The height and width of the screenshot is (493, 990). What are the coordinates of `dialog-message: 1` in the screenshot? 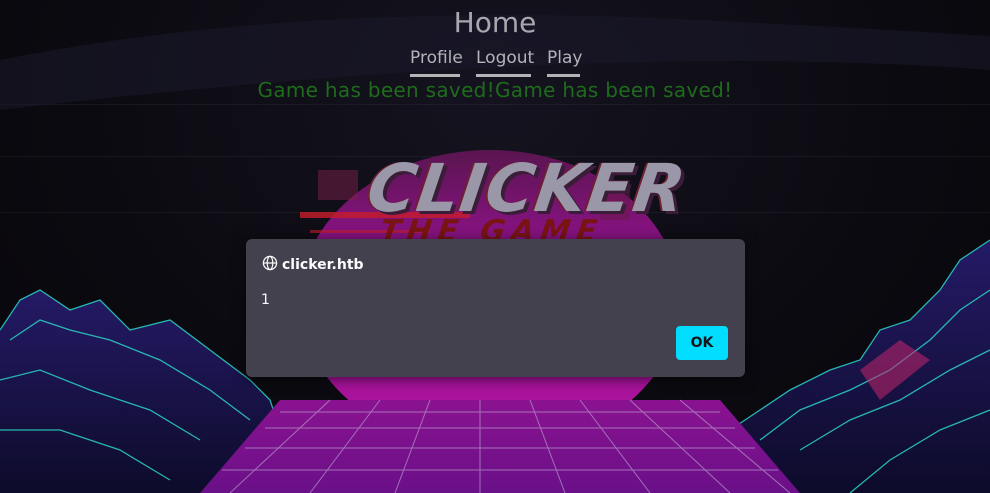 It's located at (265, 300).